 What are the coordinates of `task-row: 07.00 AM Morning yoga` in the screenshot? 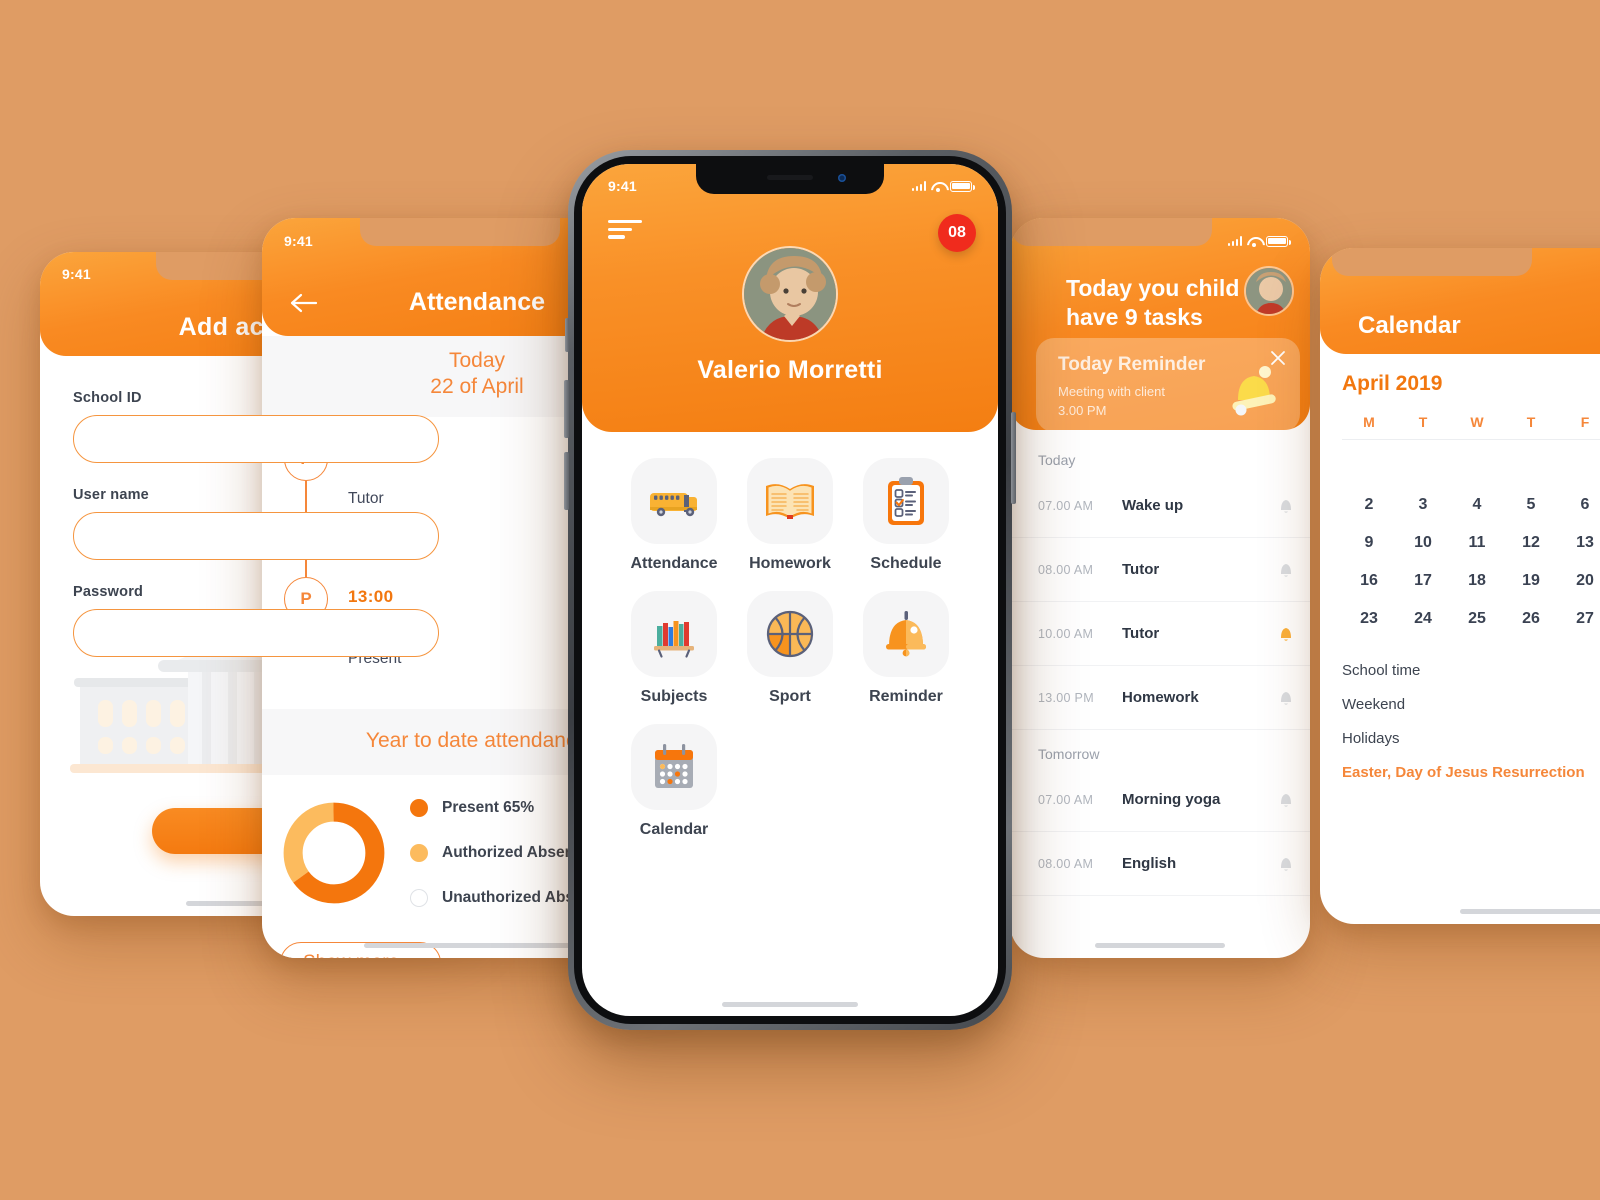 It's located at (1160, 800).